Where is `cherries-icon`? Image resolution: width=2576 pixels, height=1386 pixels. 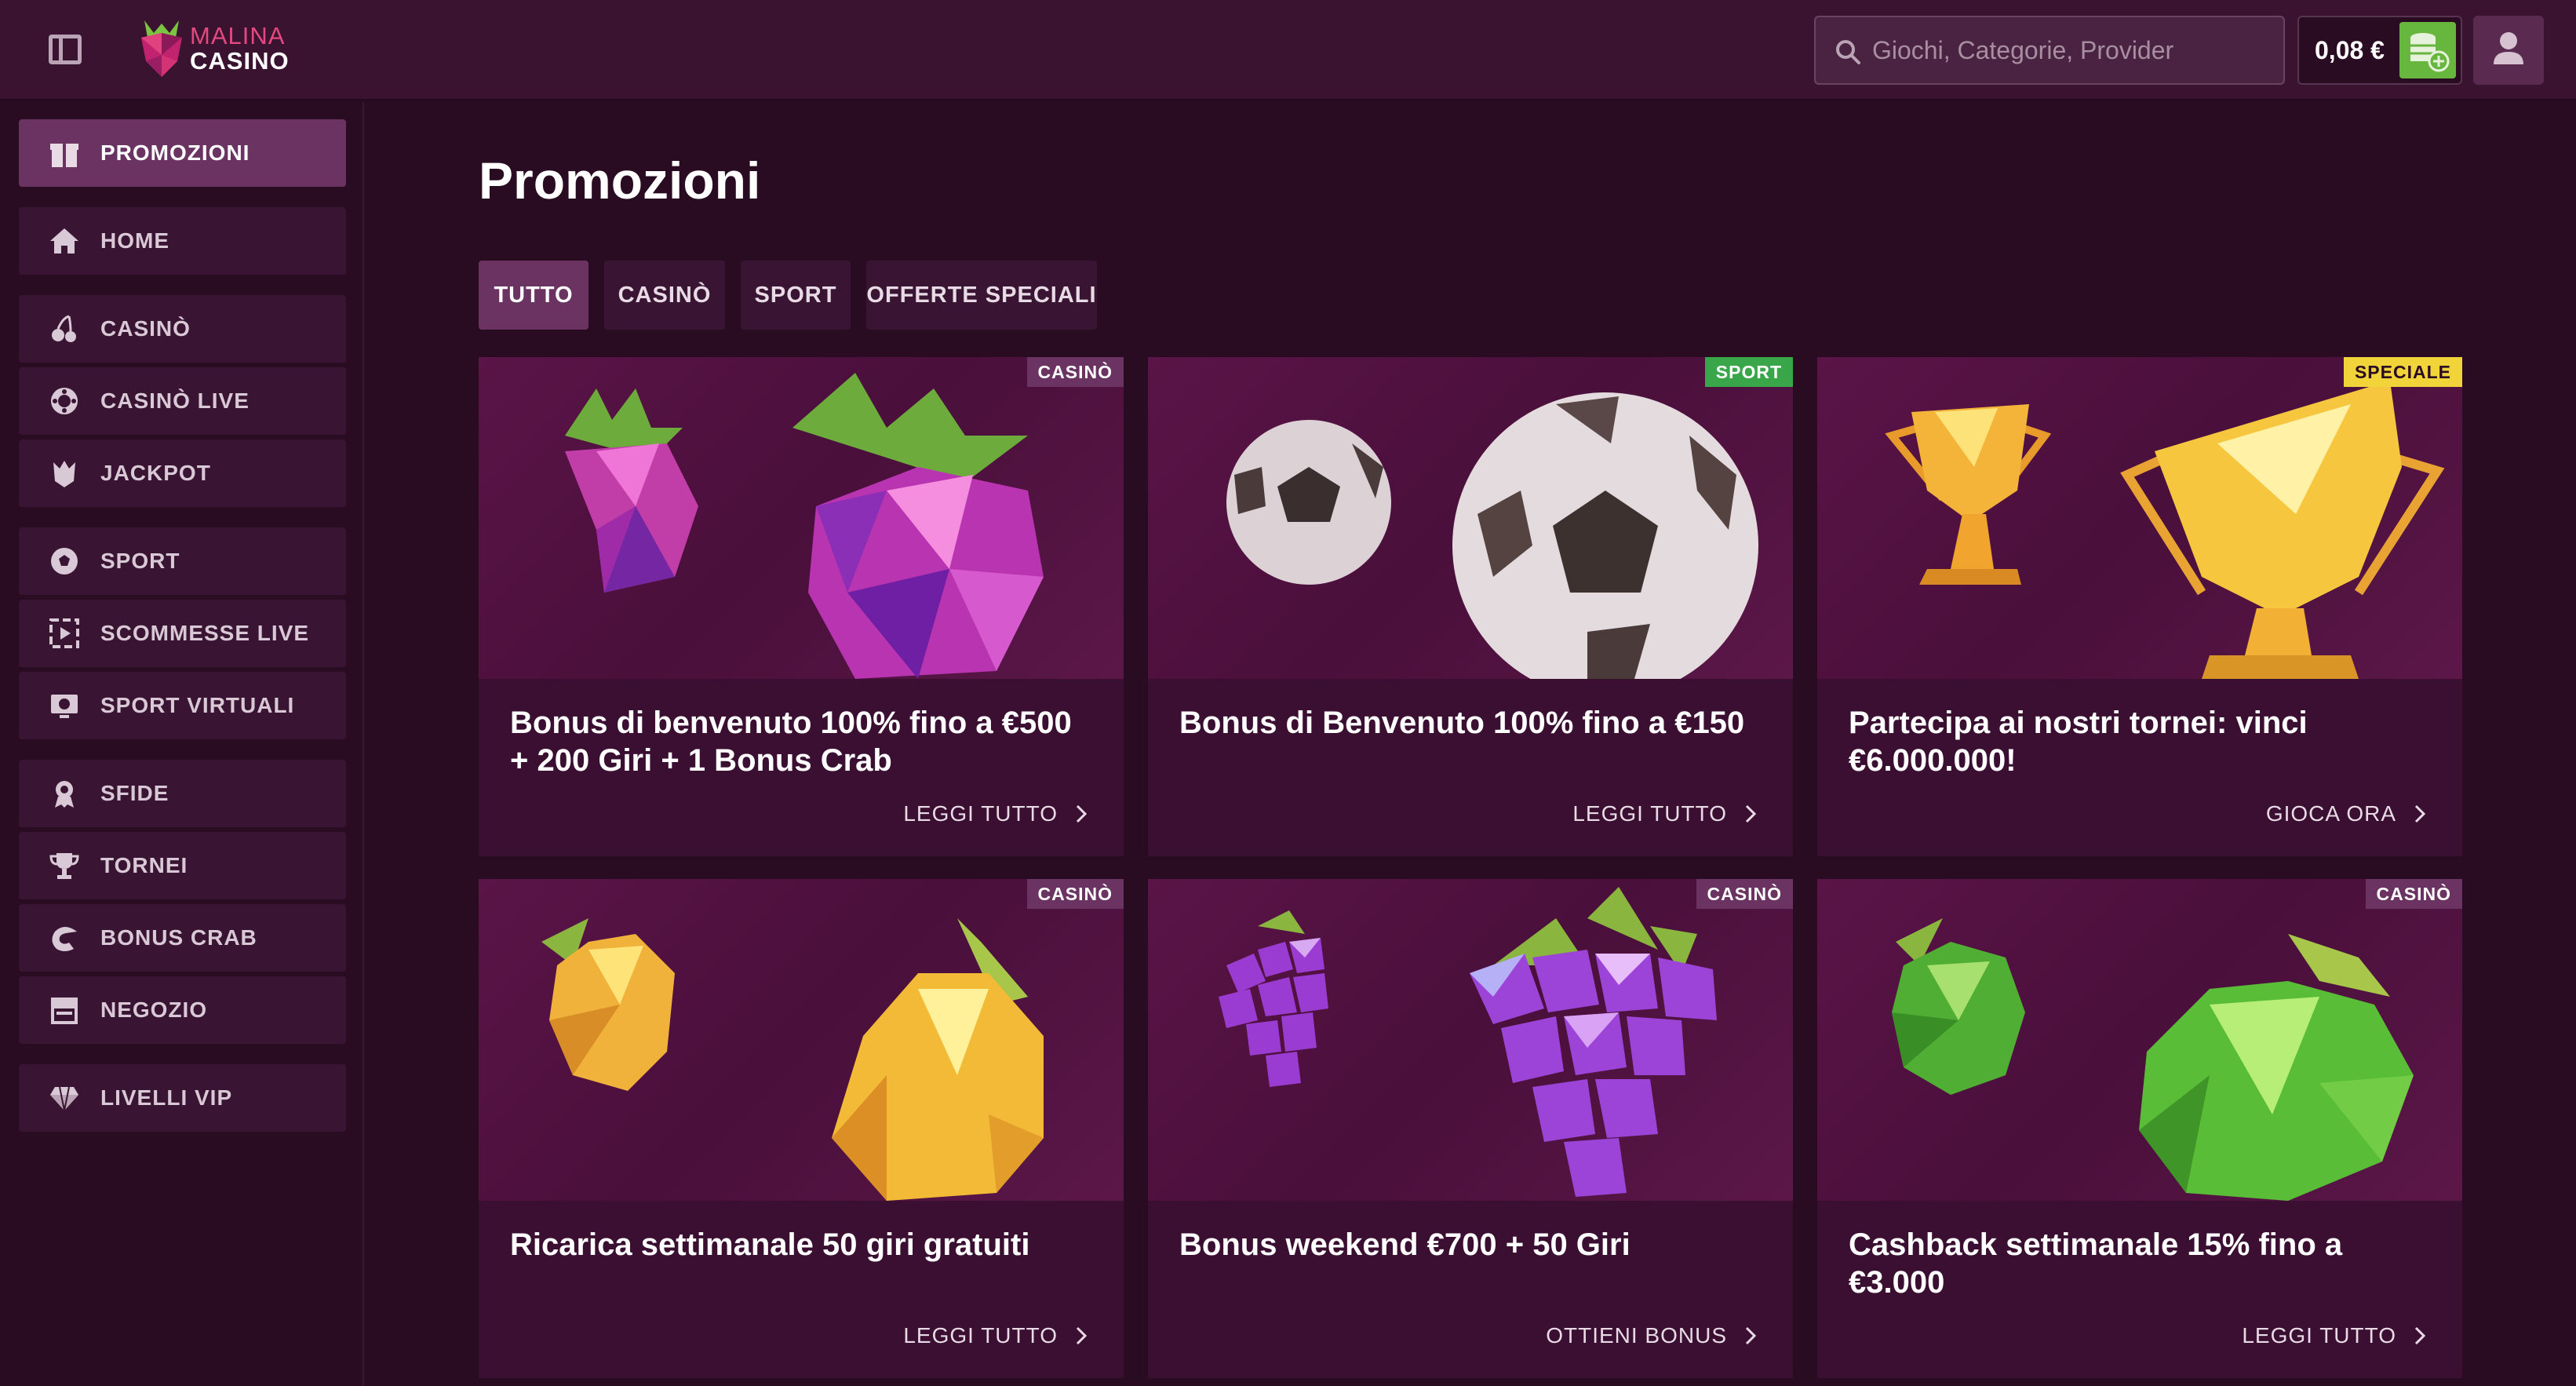
cherries-icon is located at coordinates (64, 328).